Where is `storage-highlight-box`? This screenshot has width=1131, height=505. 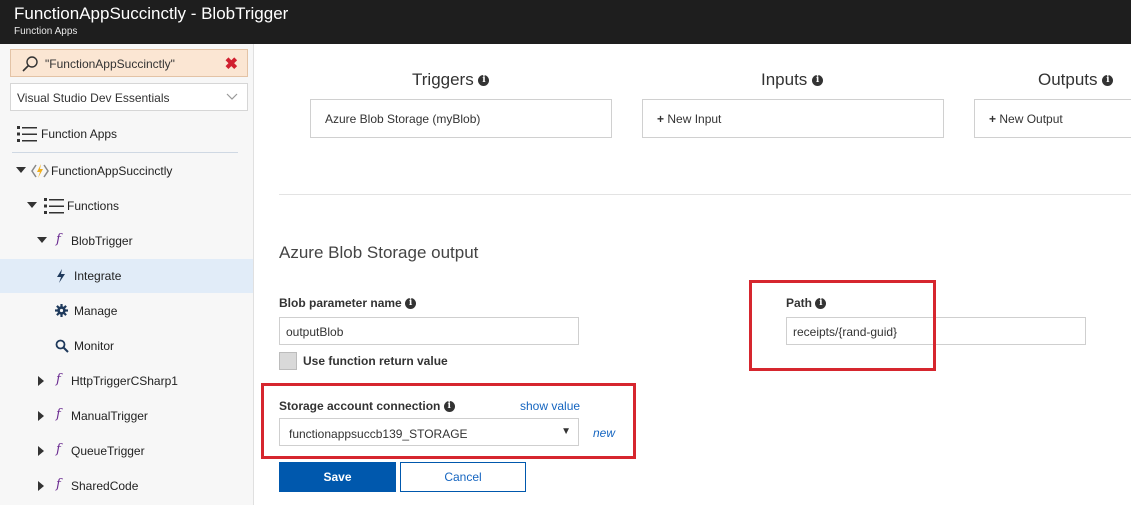 storage-highlight-box is located at coordinates (448, 421).